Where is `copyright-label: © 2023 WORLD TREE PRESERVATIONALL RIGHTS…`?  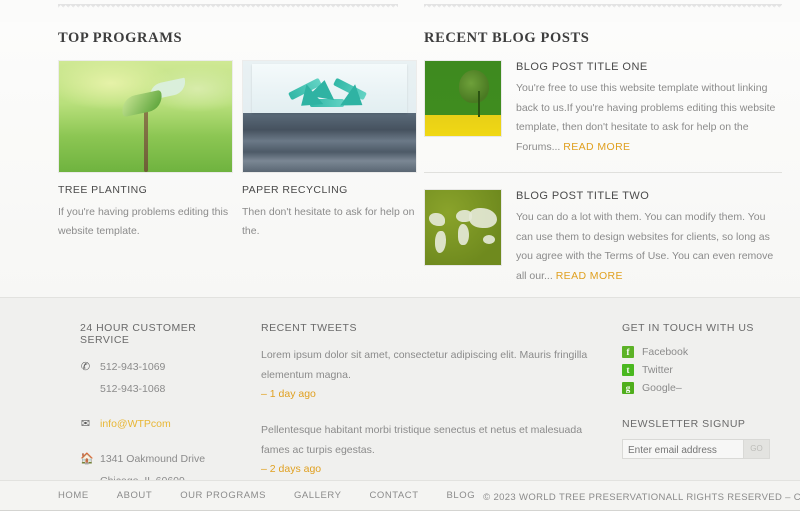
copyright-label: © 2023 WORLD TREE PRESERVATIONALL RIGHTS… is located at coordinates (641, 497).